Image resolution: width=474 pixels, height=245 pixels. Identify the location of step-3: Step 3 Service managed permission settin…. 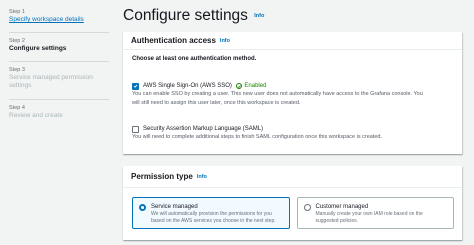
(59, 78).